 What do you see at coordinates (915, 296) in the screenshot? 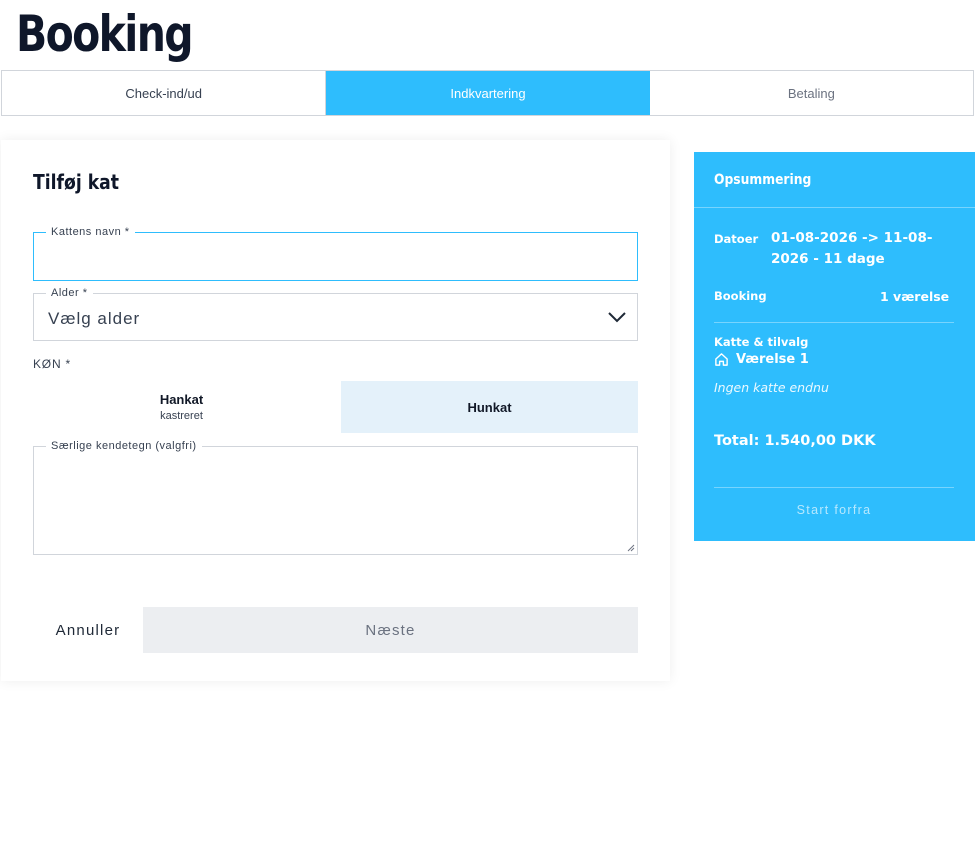
I see `booking-value: 1 værelse` at bounding box center [915, 296].